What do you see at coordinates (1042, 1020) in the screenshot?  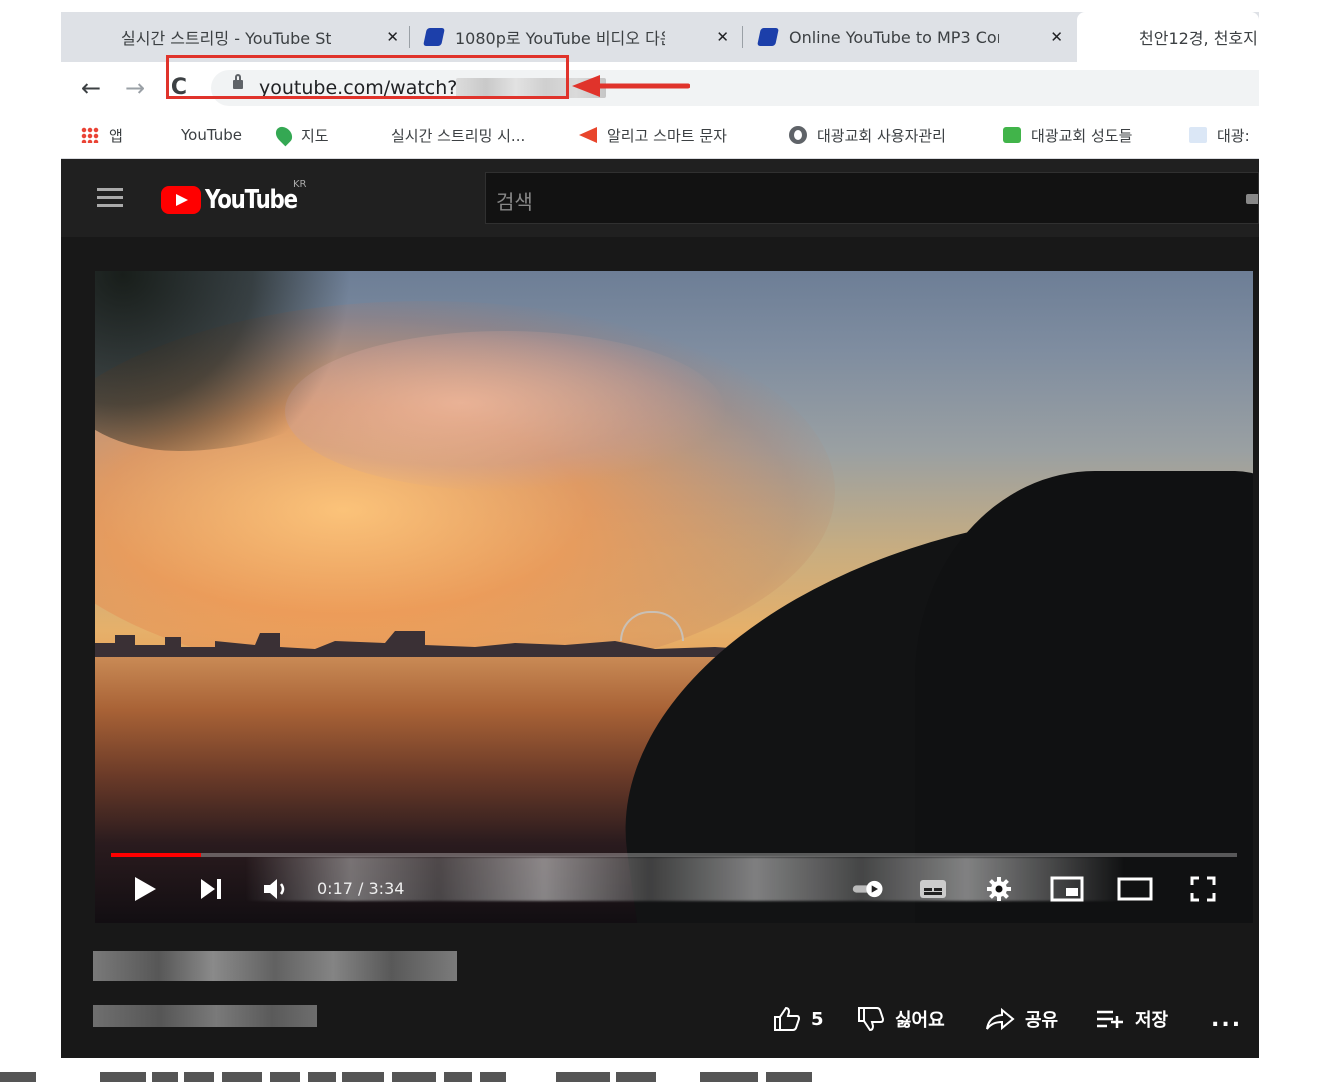 I see `share-label: 공유` at bounding box center [1042, 1020].